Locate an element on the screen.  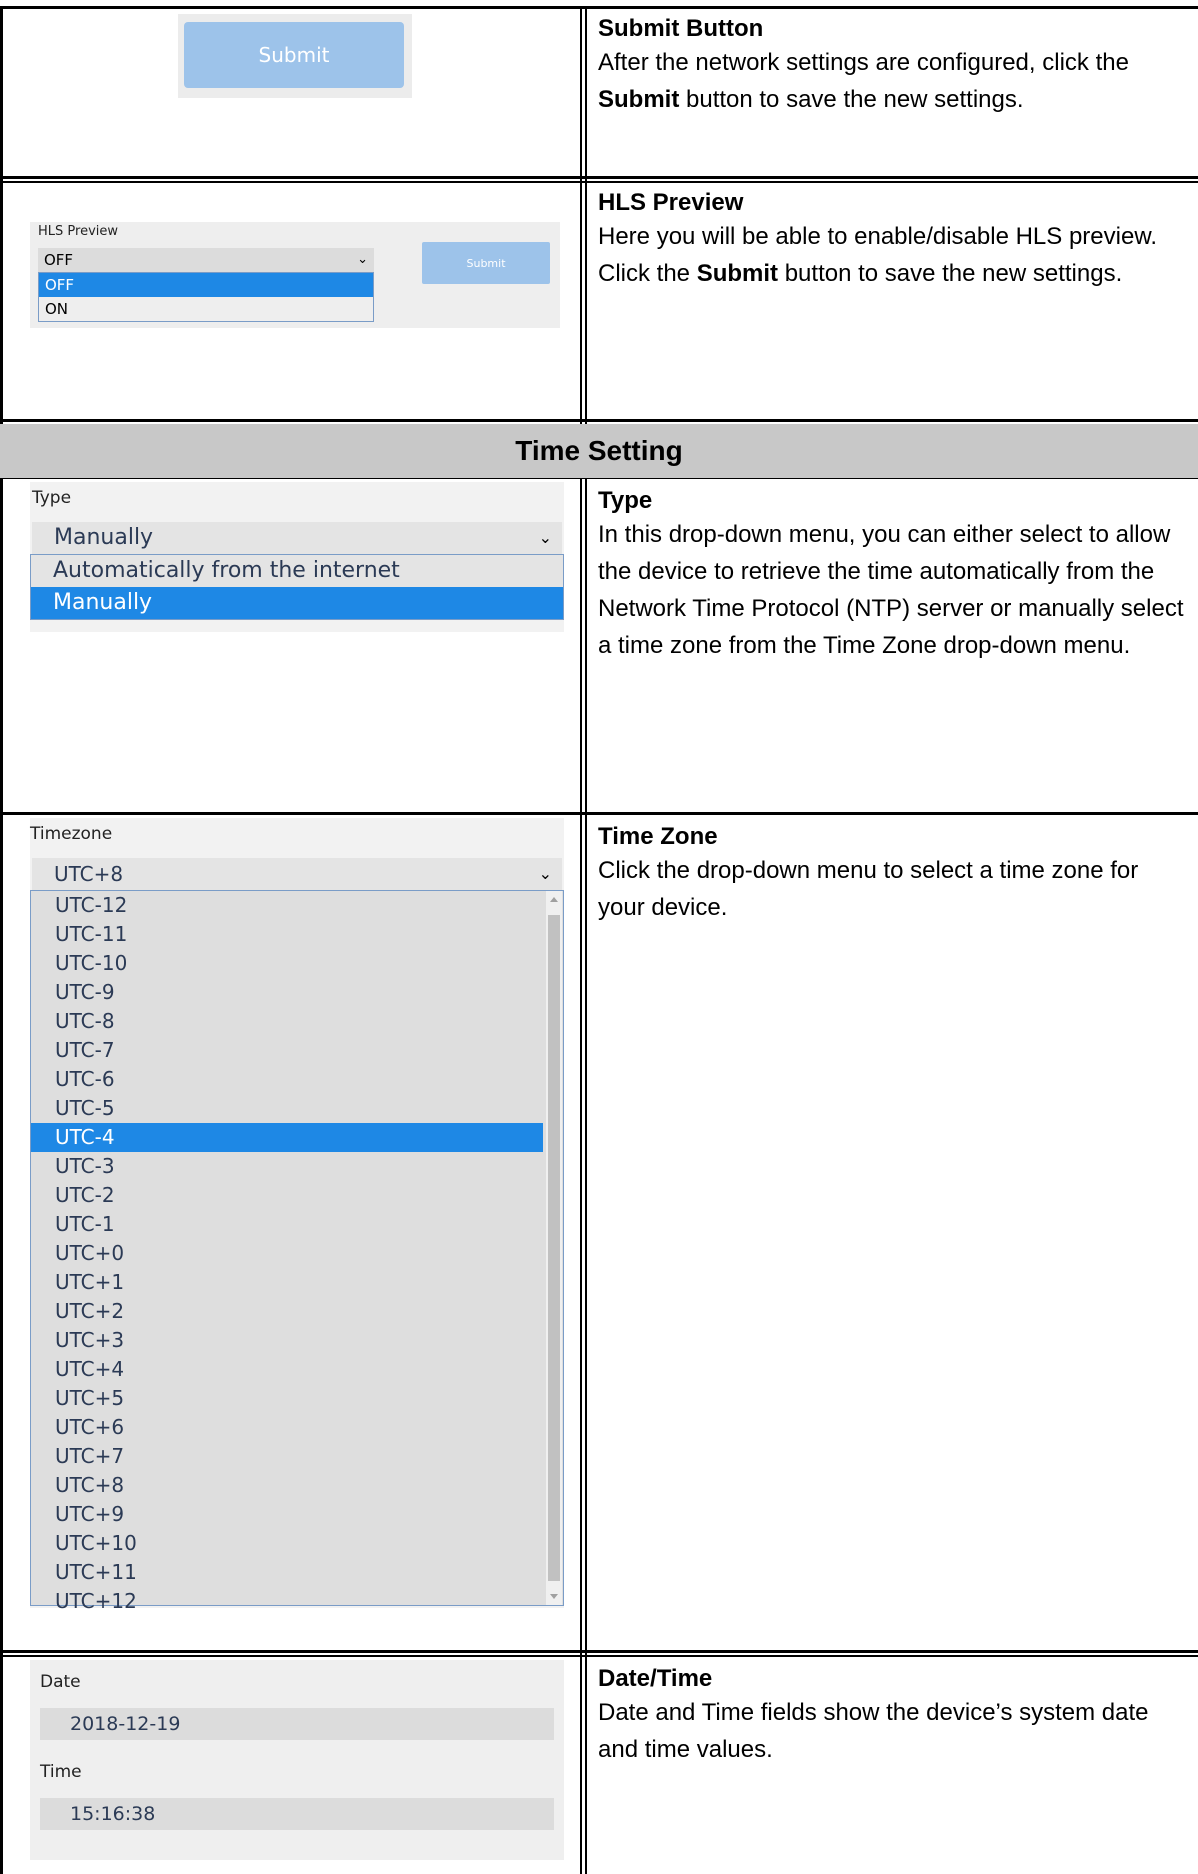
timezone-option: UTC+10 is located at coordinates (287, 1543).